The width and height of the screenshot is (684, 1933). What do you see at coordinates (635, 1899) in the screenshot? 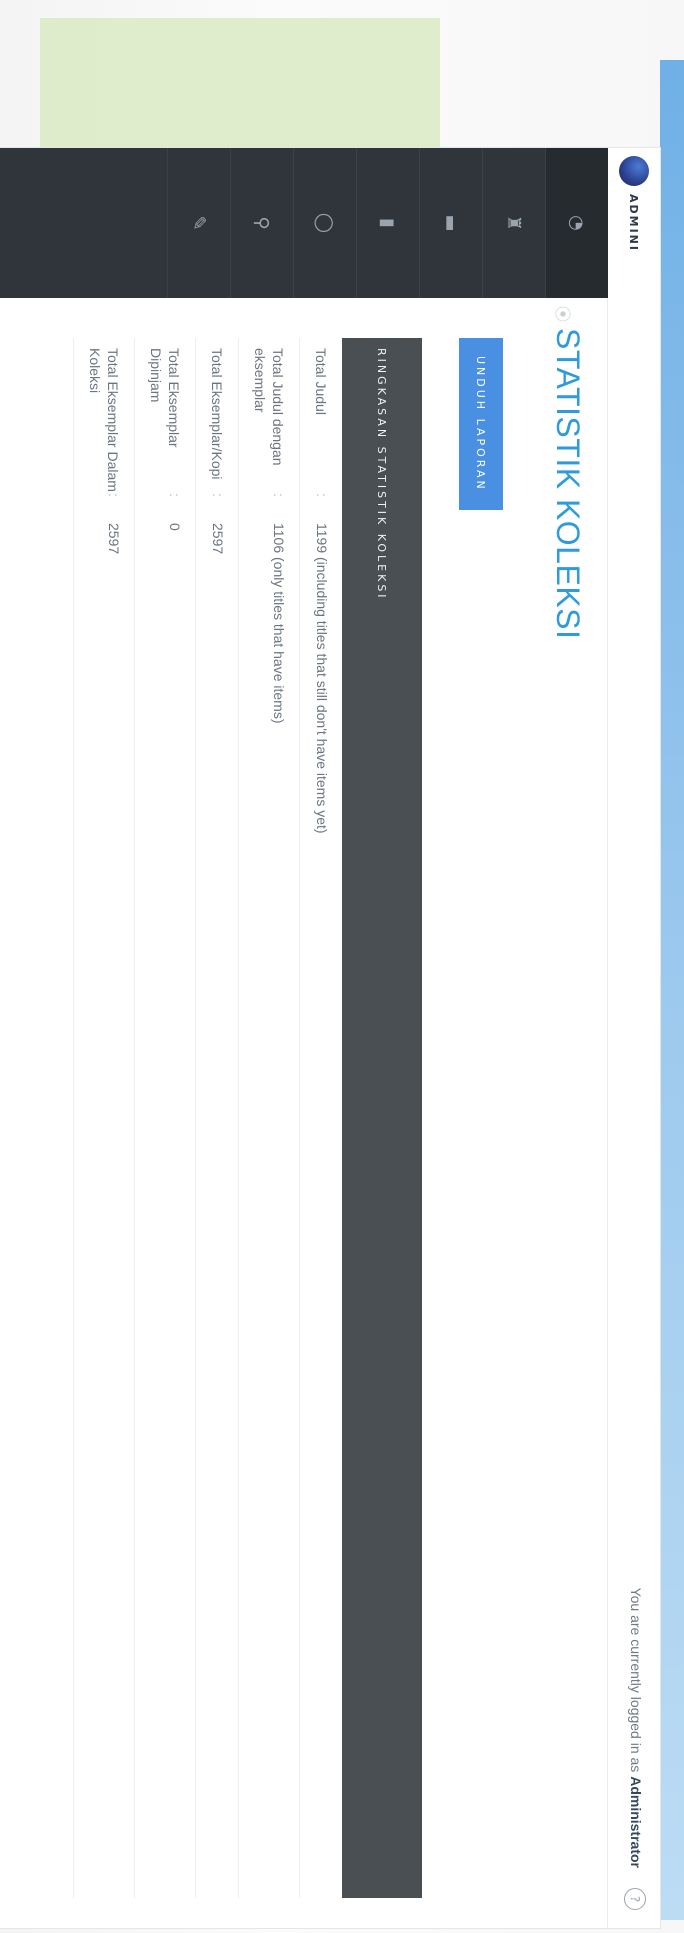
I see `help-icon: ?` at bounding box center [635, 1899].